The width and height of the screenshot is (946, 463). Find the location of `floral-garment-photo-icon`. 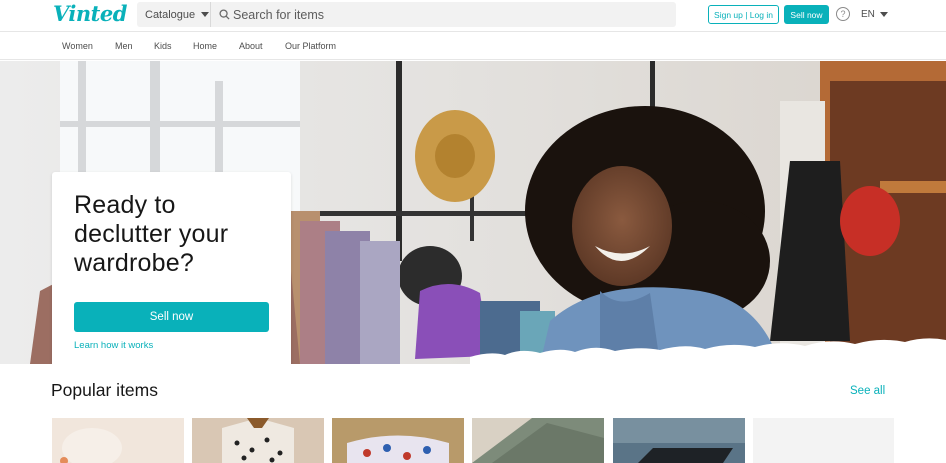

floral-garment-photo-icon is located at coordinates (398, 440).